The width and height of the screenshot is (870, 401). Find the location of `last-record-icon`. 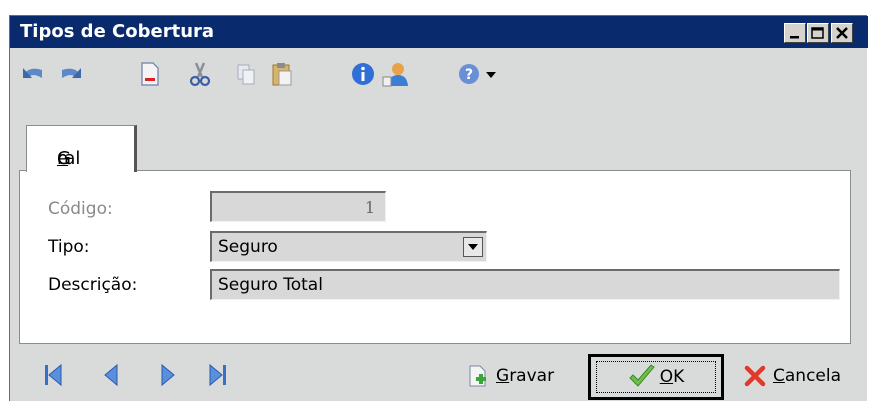

last-record-icon is located at coordinates (218, 375).